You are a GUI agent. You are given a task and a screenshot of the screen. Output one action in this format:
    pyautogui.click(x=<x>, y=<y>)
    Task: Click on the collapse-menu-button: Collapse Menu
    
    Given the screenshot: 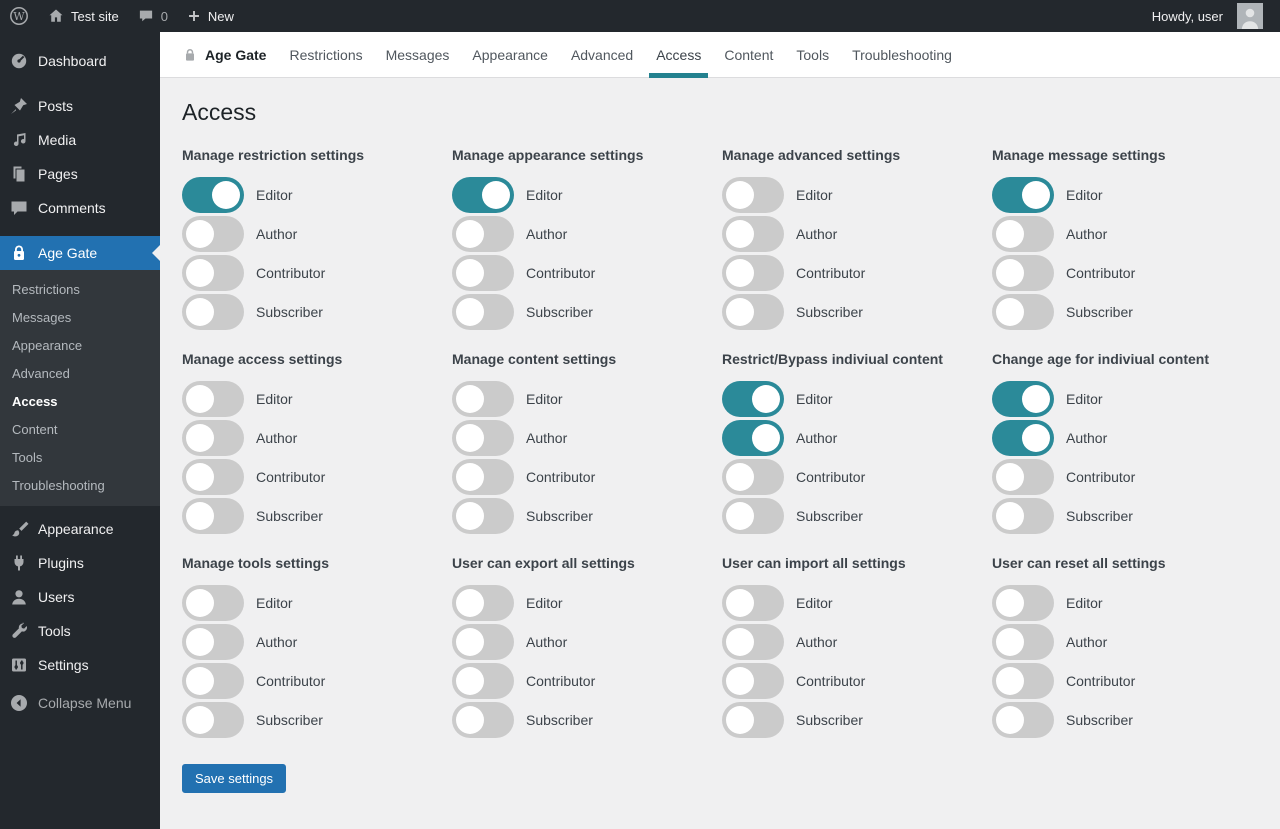 What is the action you would take?
    pyautogui.click(x=80, y=703)
    